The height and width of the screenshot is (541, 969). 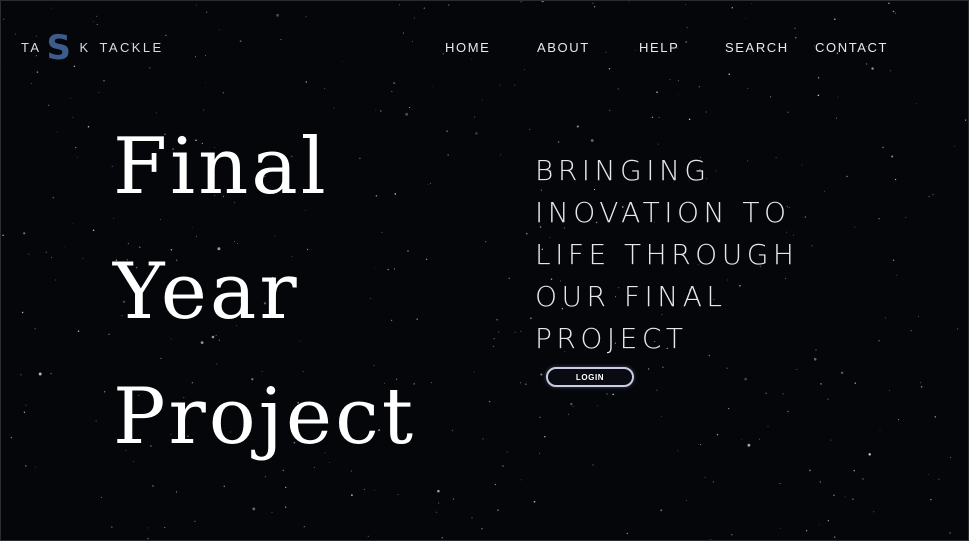 What do you see at coordinates (467, 47) in the screenshot?
I see `nav-home-link: HOME` at bounding box center [467, 47].